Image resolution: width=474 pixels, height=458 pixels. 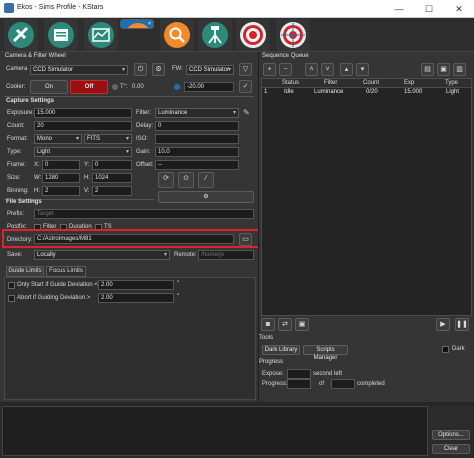 What do you see at coordinates (285, 69) in the screenshot?
I see `remove-job-button: −` at bounding box center [285, 69].